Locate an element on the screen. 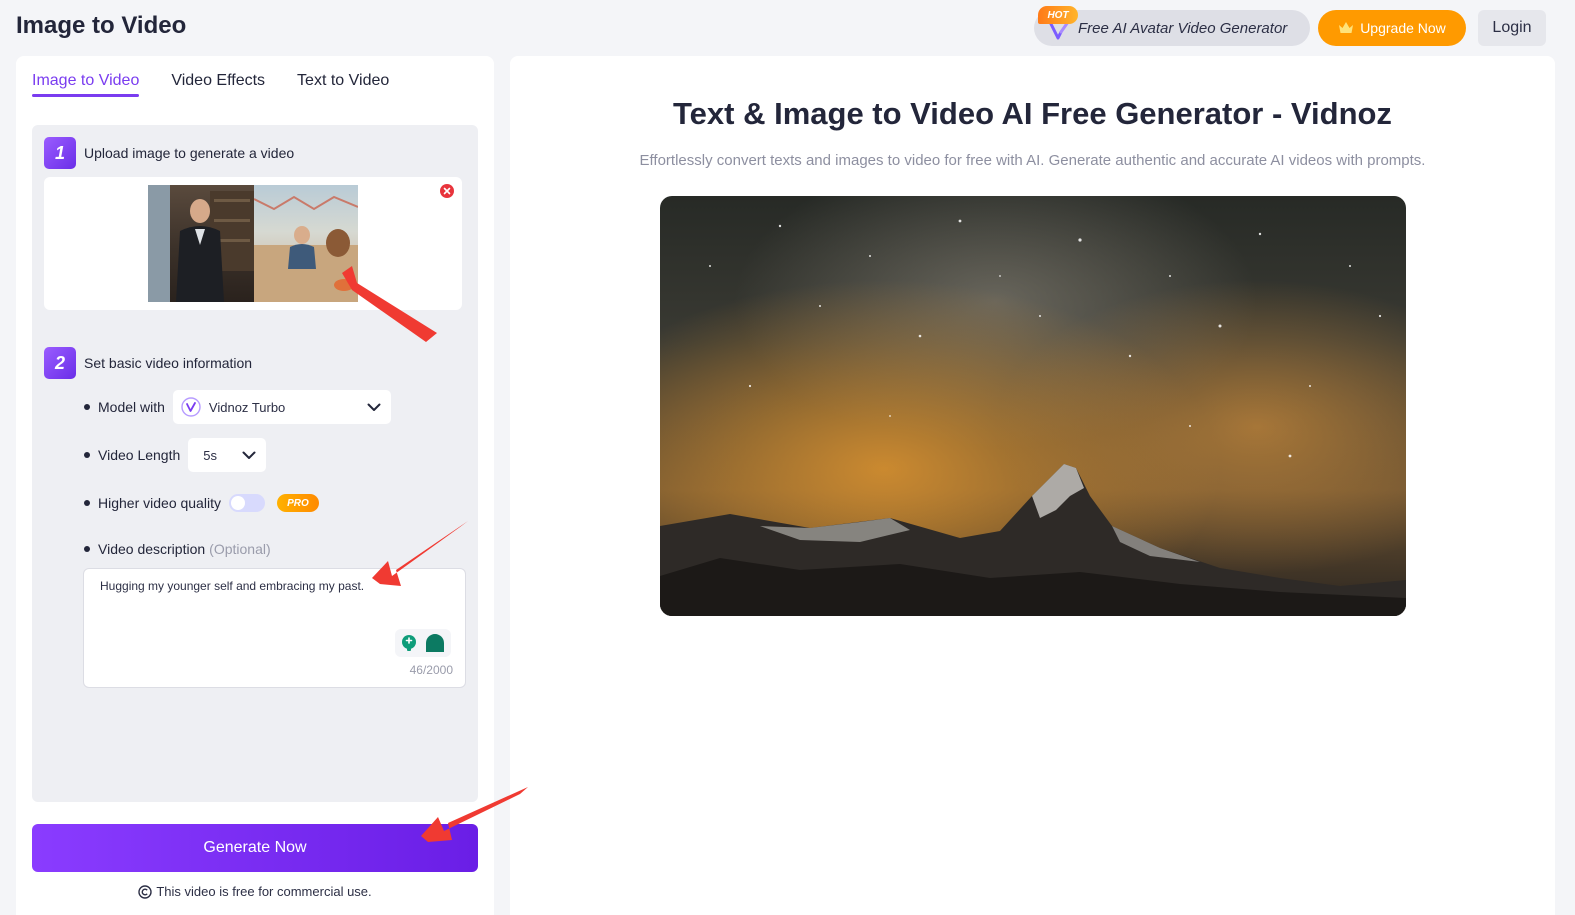 Image resolution: width=1575 pixels, height=915 pixels. quality-row: Higher video quality PRO is located at coordinates (201, 503).